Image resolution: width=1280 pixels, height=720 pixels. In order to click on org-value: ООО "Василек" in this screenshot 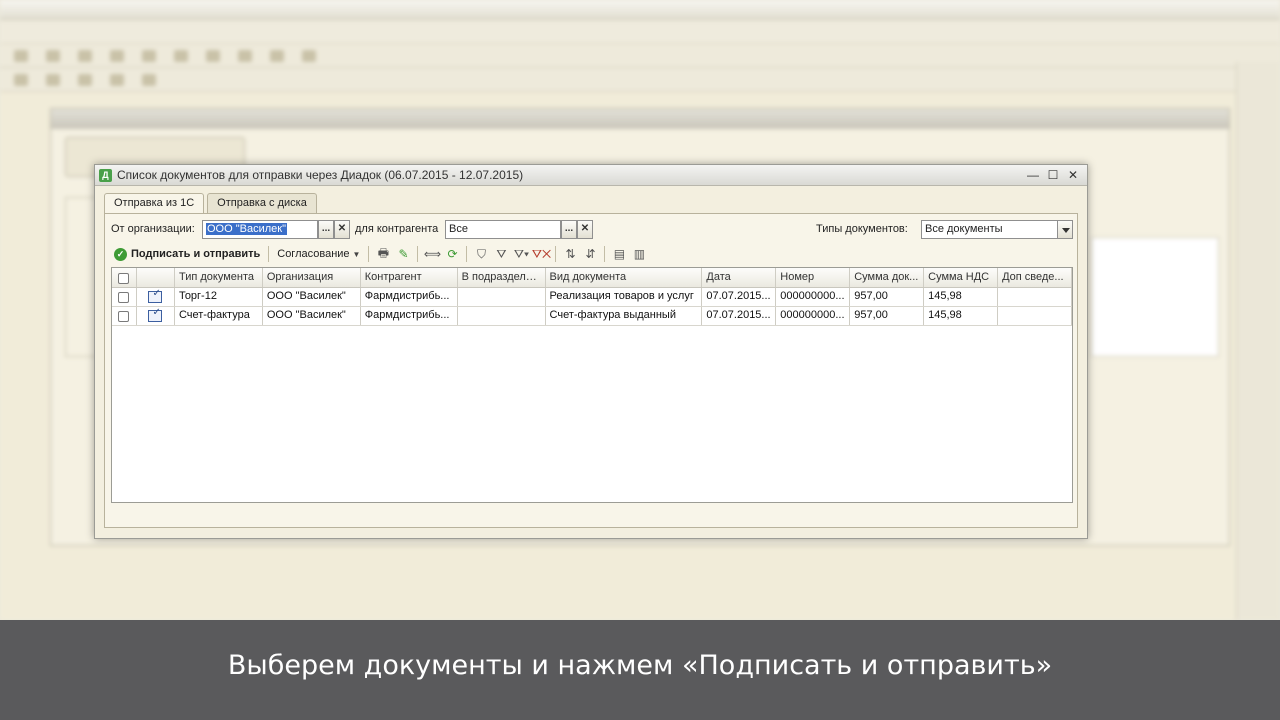, I will do `click(246, 229)`.